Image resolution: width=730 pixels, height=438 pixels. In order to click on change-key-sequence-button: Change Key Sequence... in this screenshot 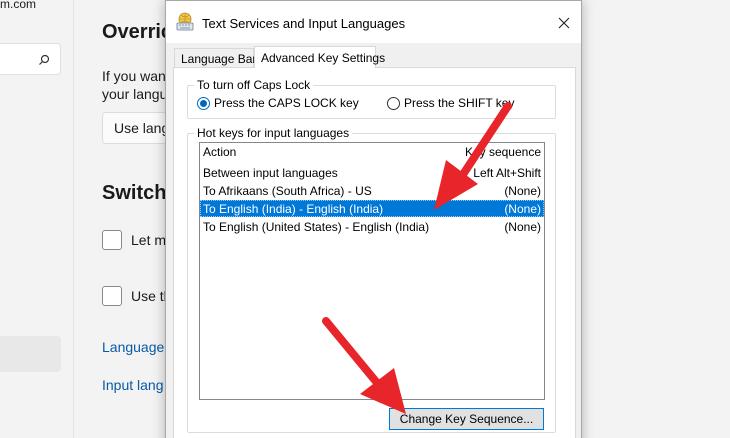, I will do `click(466, 419)`.